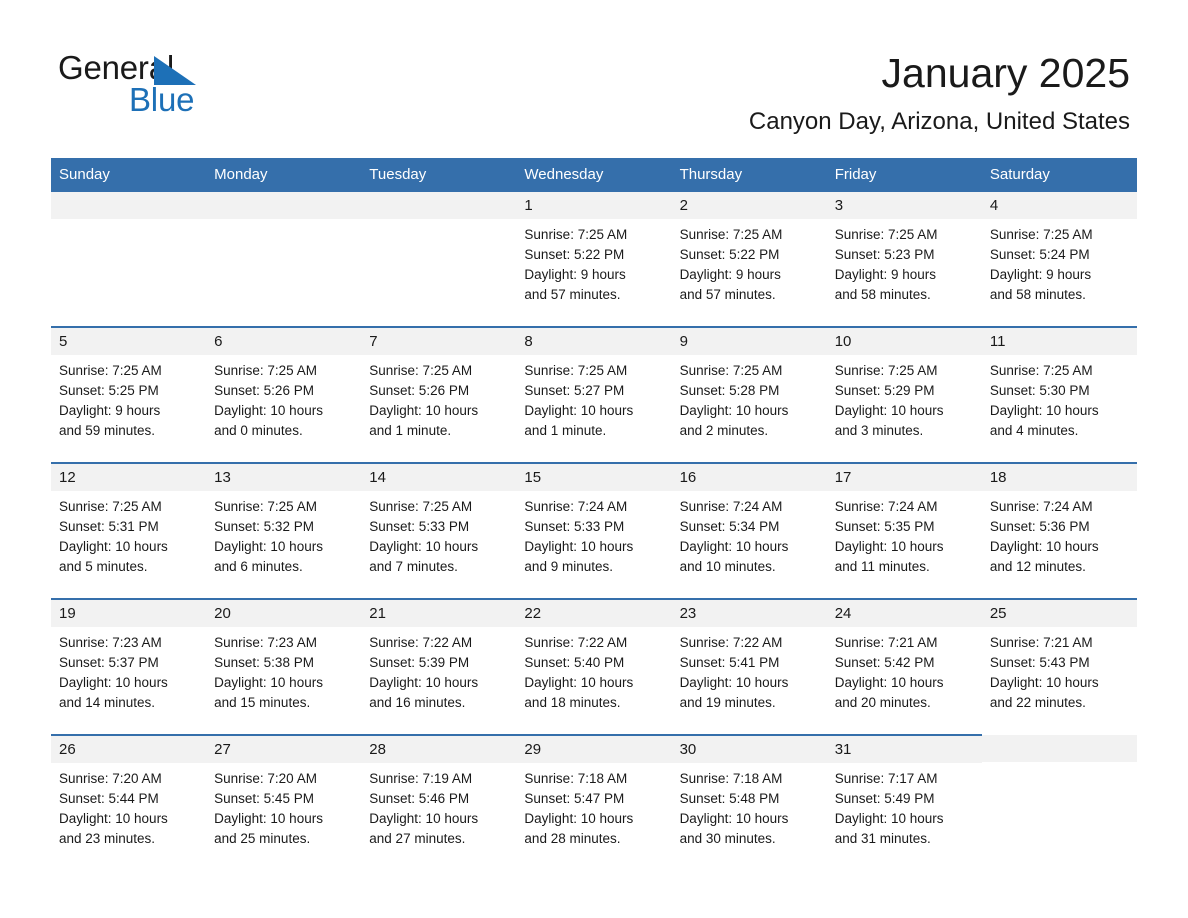  Describe the element at coordinates (574, 662) in the screenshot. I see `sunset-time: Sunset: 5:40 PM` at that location.